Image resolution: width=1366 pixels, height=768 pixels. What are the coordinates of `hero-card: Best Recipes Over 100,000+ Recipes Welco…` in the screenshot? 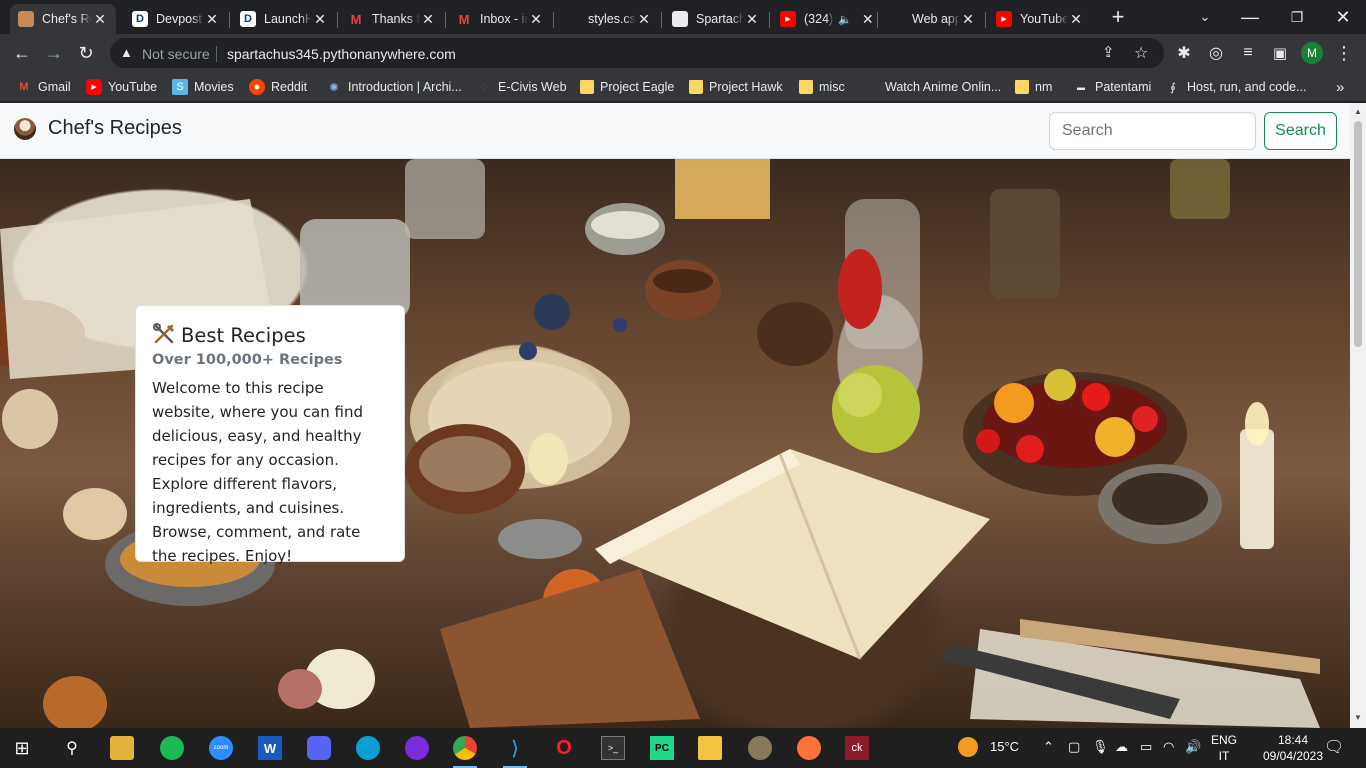 It's located at (270, 435).